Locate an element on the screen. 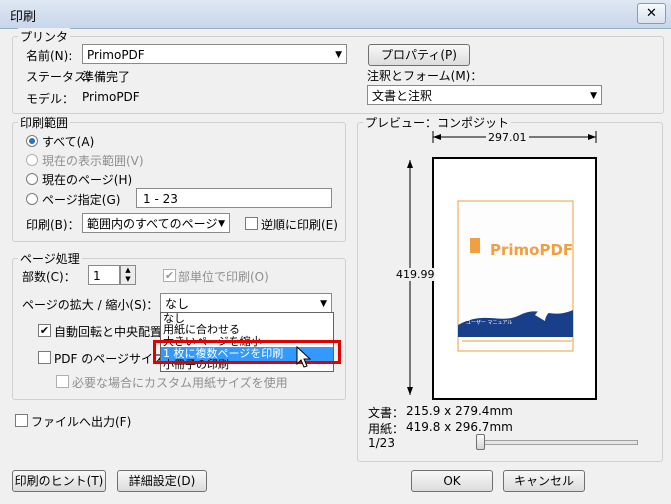 The height and width of the screenshot is (504, 671). cursor-icon is located at coordinates (304, 356).